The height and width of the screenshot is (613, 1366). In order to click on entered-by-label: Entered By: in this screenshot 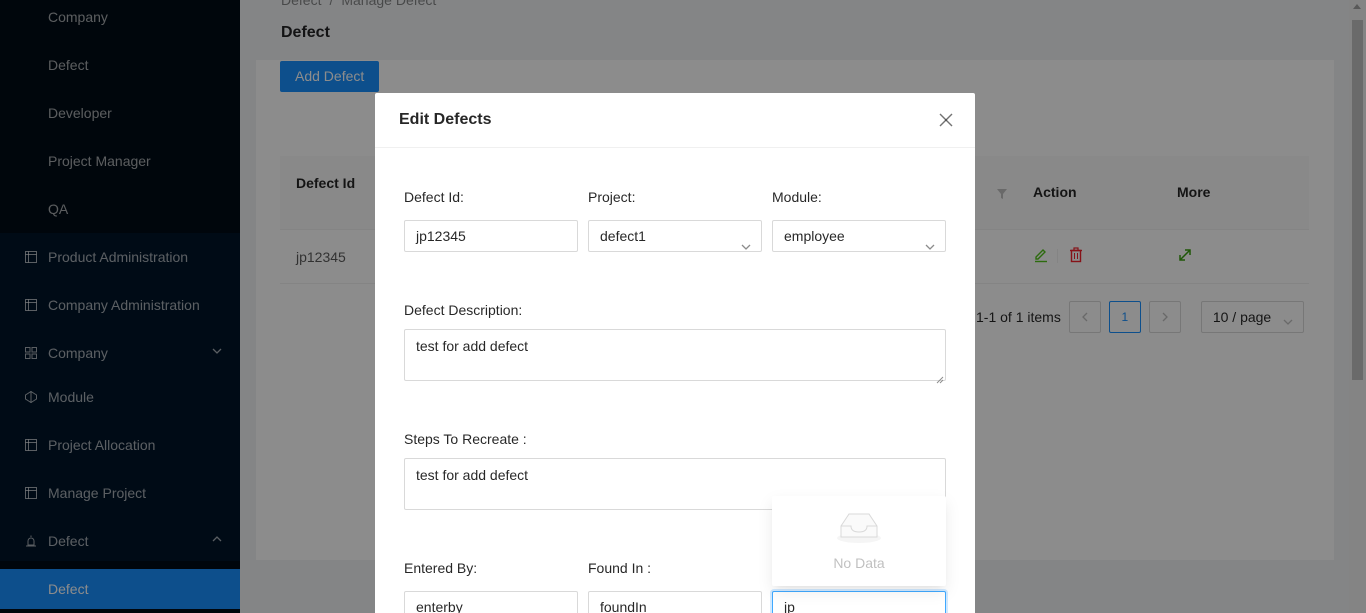, I will do `click(441, 568)`.